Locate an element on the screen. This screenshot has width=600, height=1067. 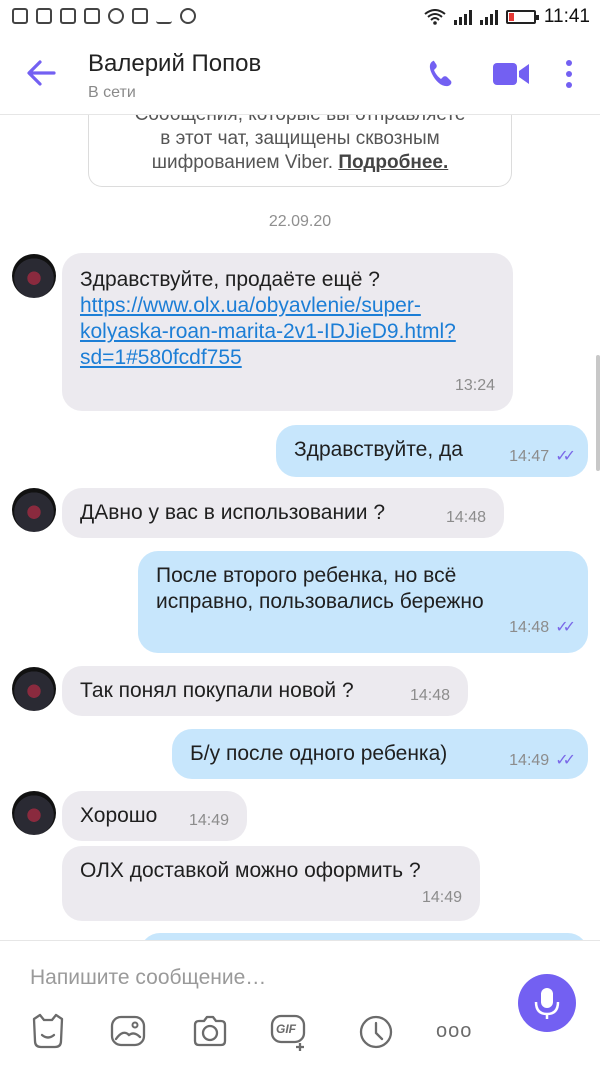
message-time: 14:47 is located at coordinates (529, 456).